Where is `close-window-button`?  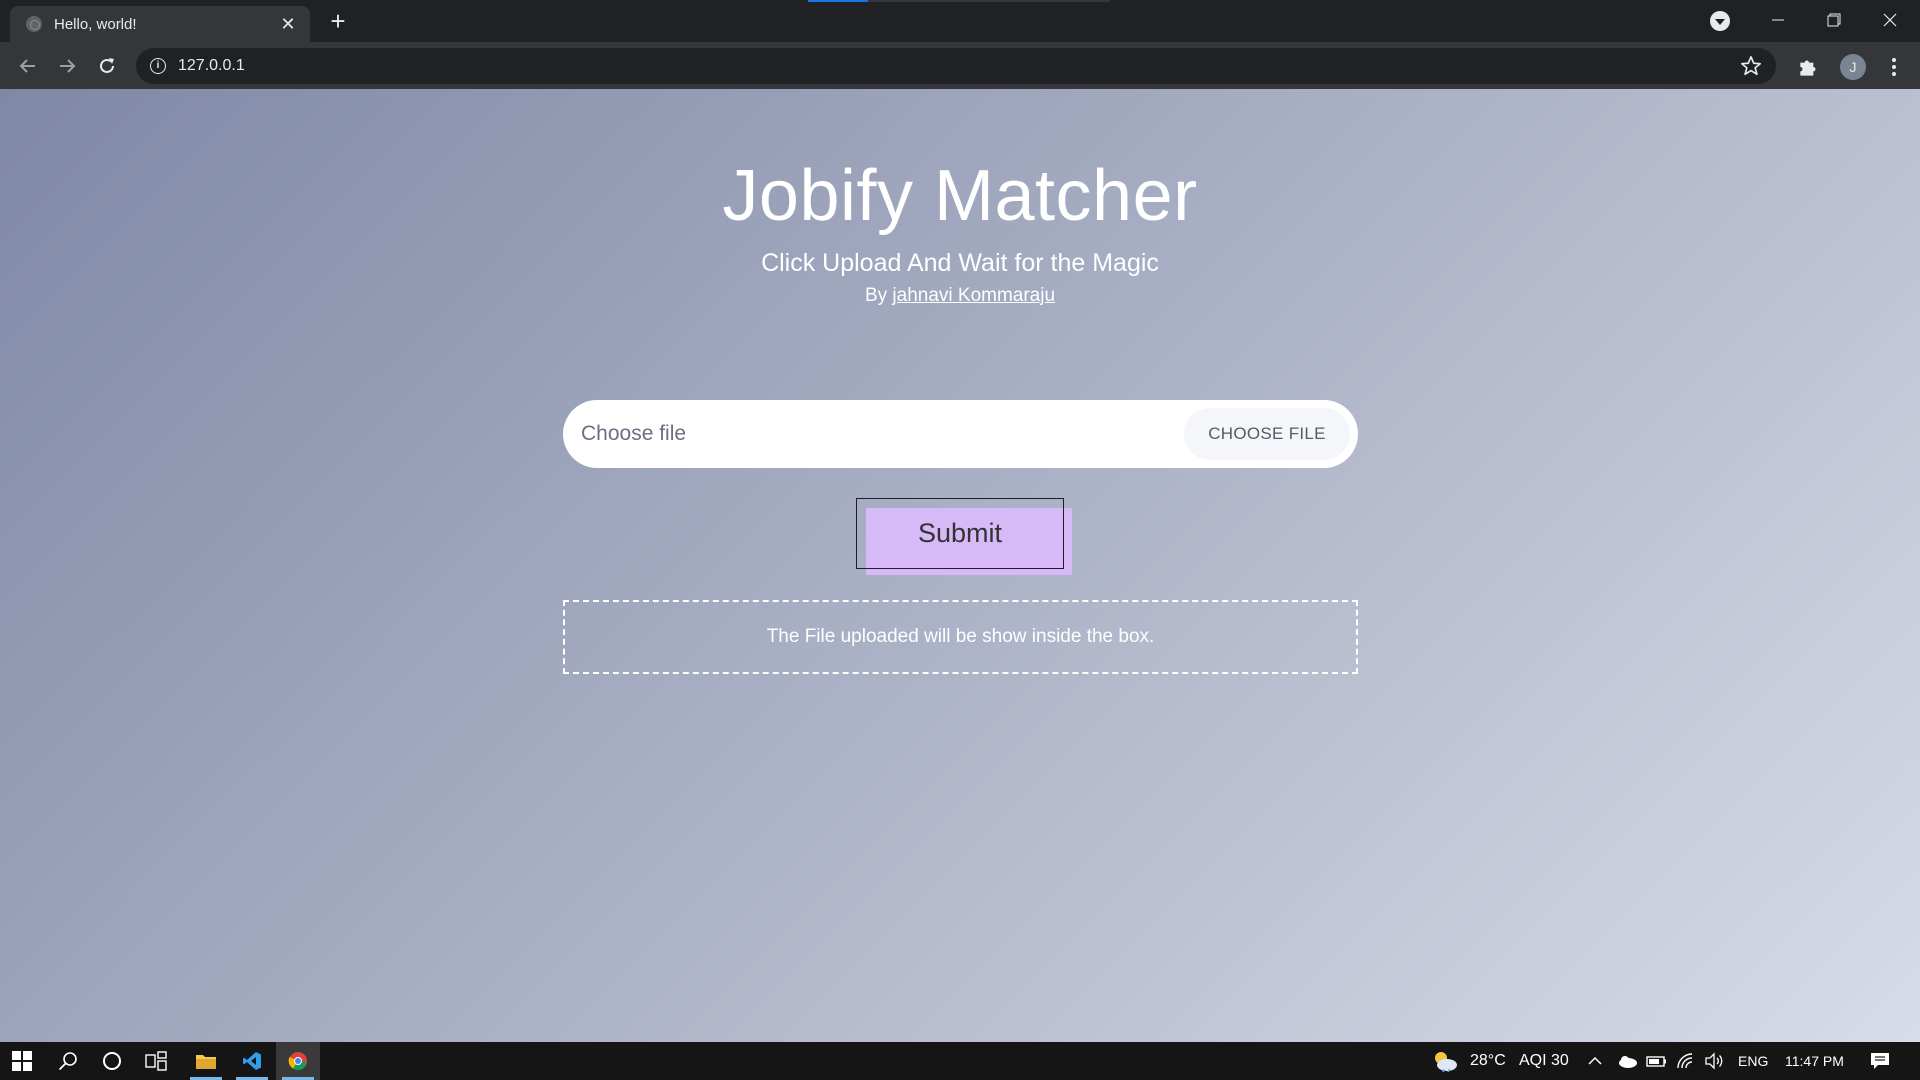
close-window-button is located at coordinates (1890, 20).